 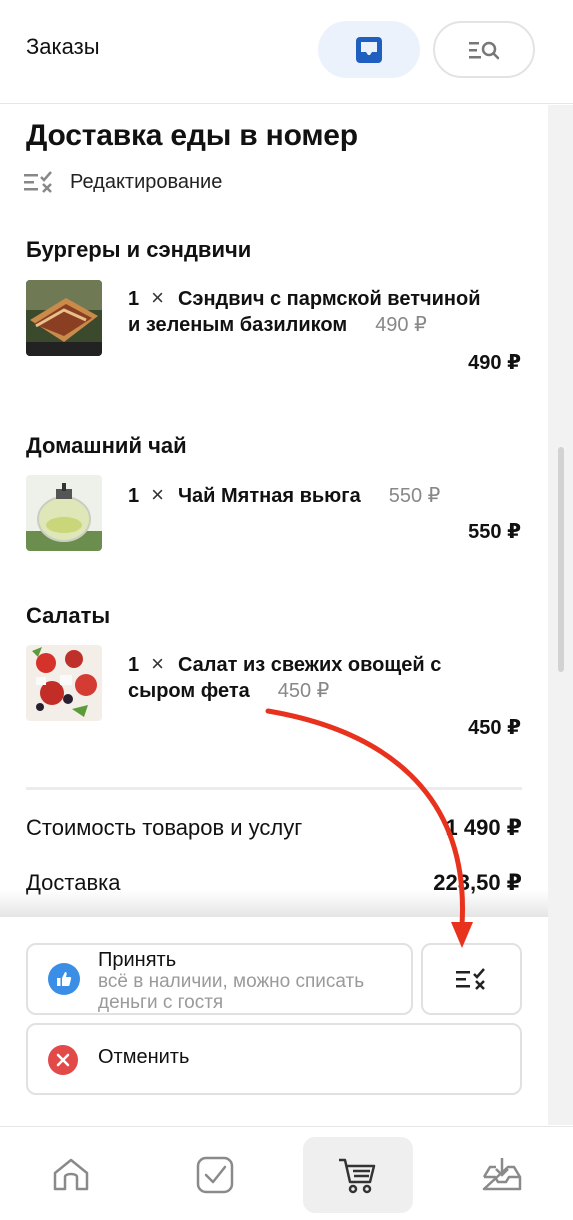 I want to click on item-total: 550 ₽, so click(x=494, y=532).